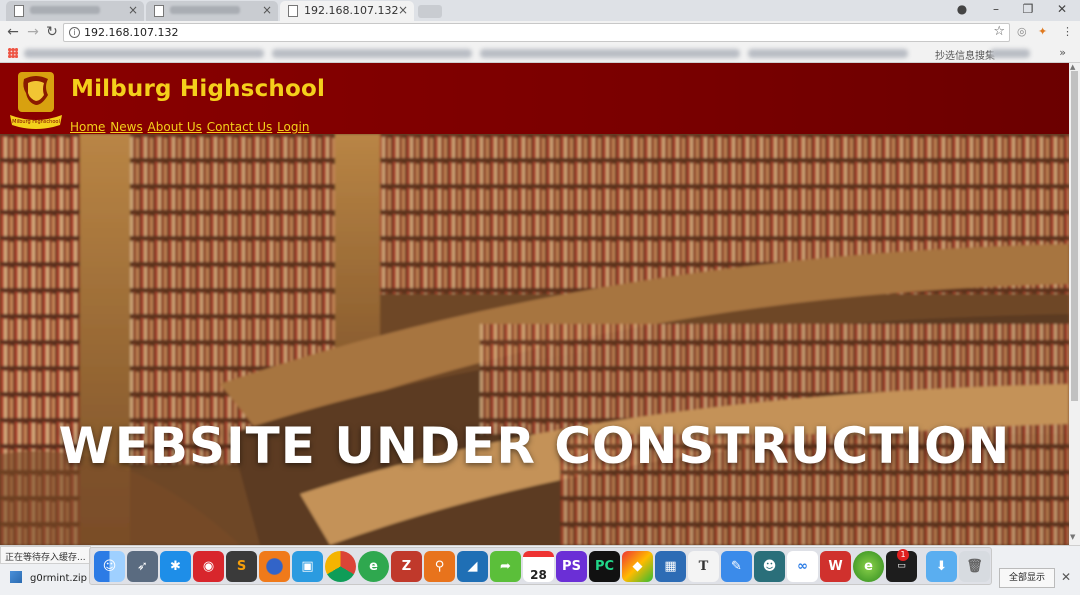  Describe the element at coordinates (430, 11) in the screenshot. I see `new-tab-button` at that location.